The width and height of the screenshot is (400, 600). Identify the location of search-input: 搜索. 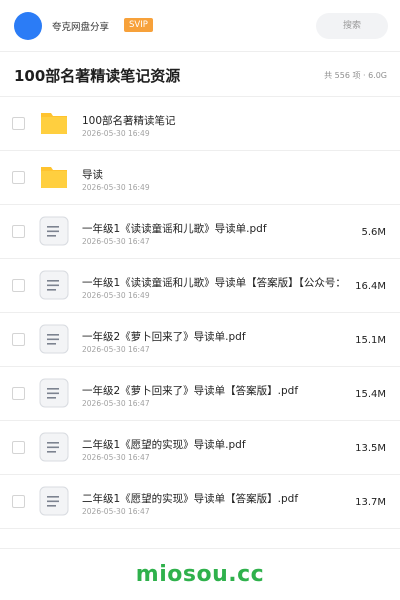
(352, 26).